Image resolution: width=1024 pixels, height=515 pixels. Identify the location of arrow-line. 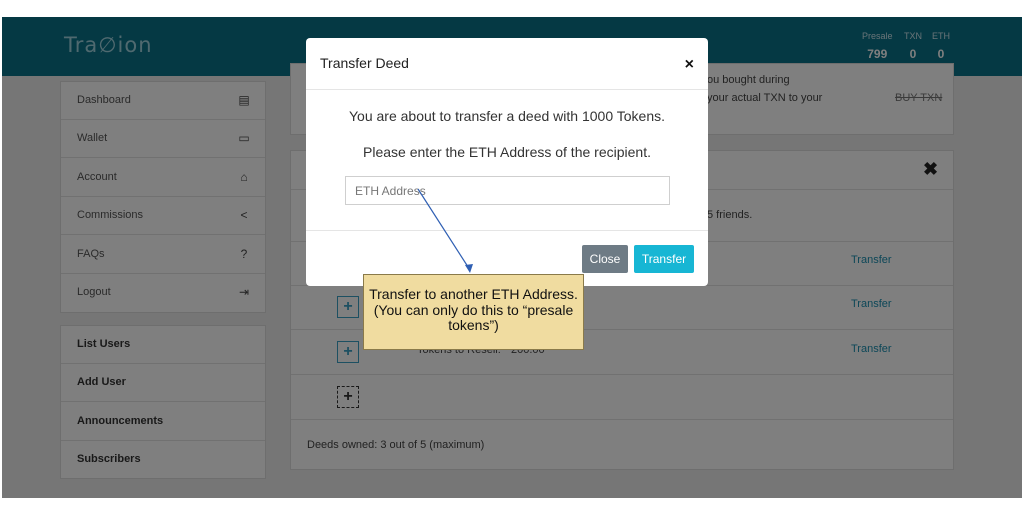
(444, 229).